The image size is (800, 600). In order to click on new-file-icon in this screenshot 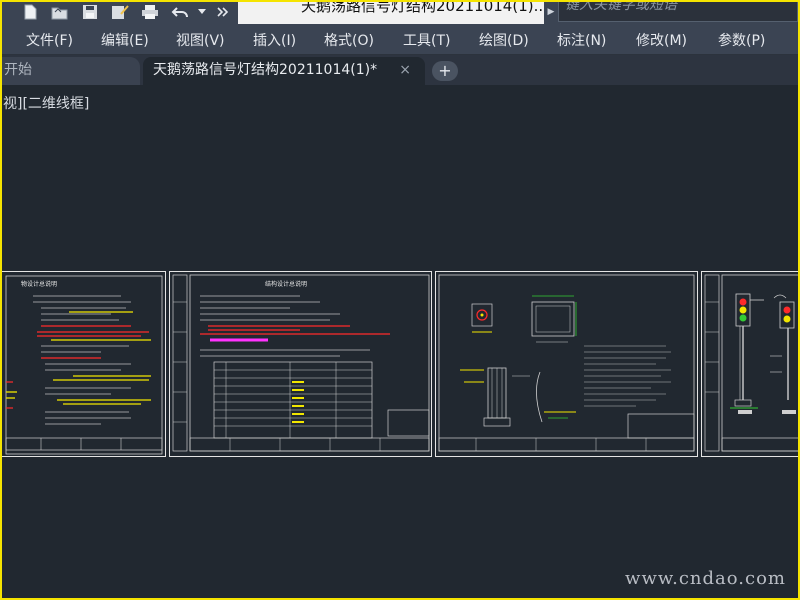, I will do `click(30, 12)`.